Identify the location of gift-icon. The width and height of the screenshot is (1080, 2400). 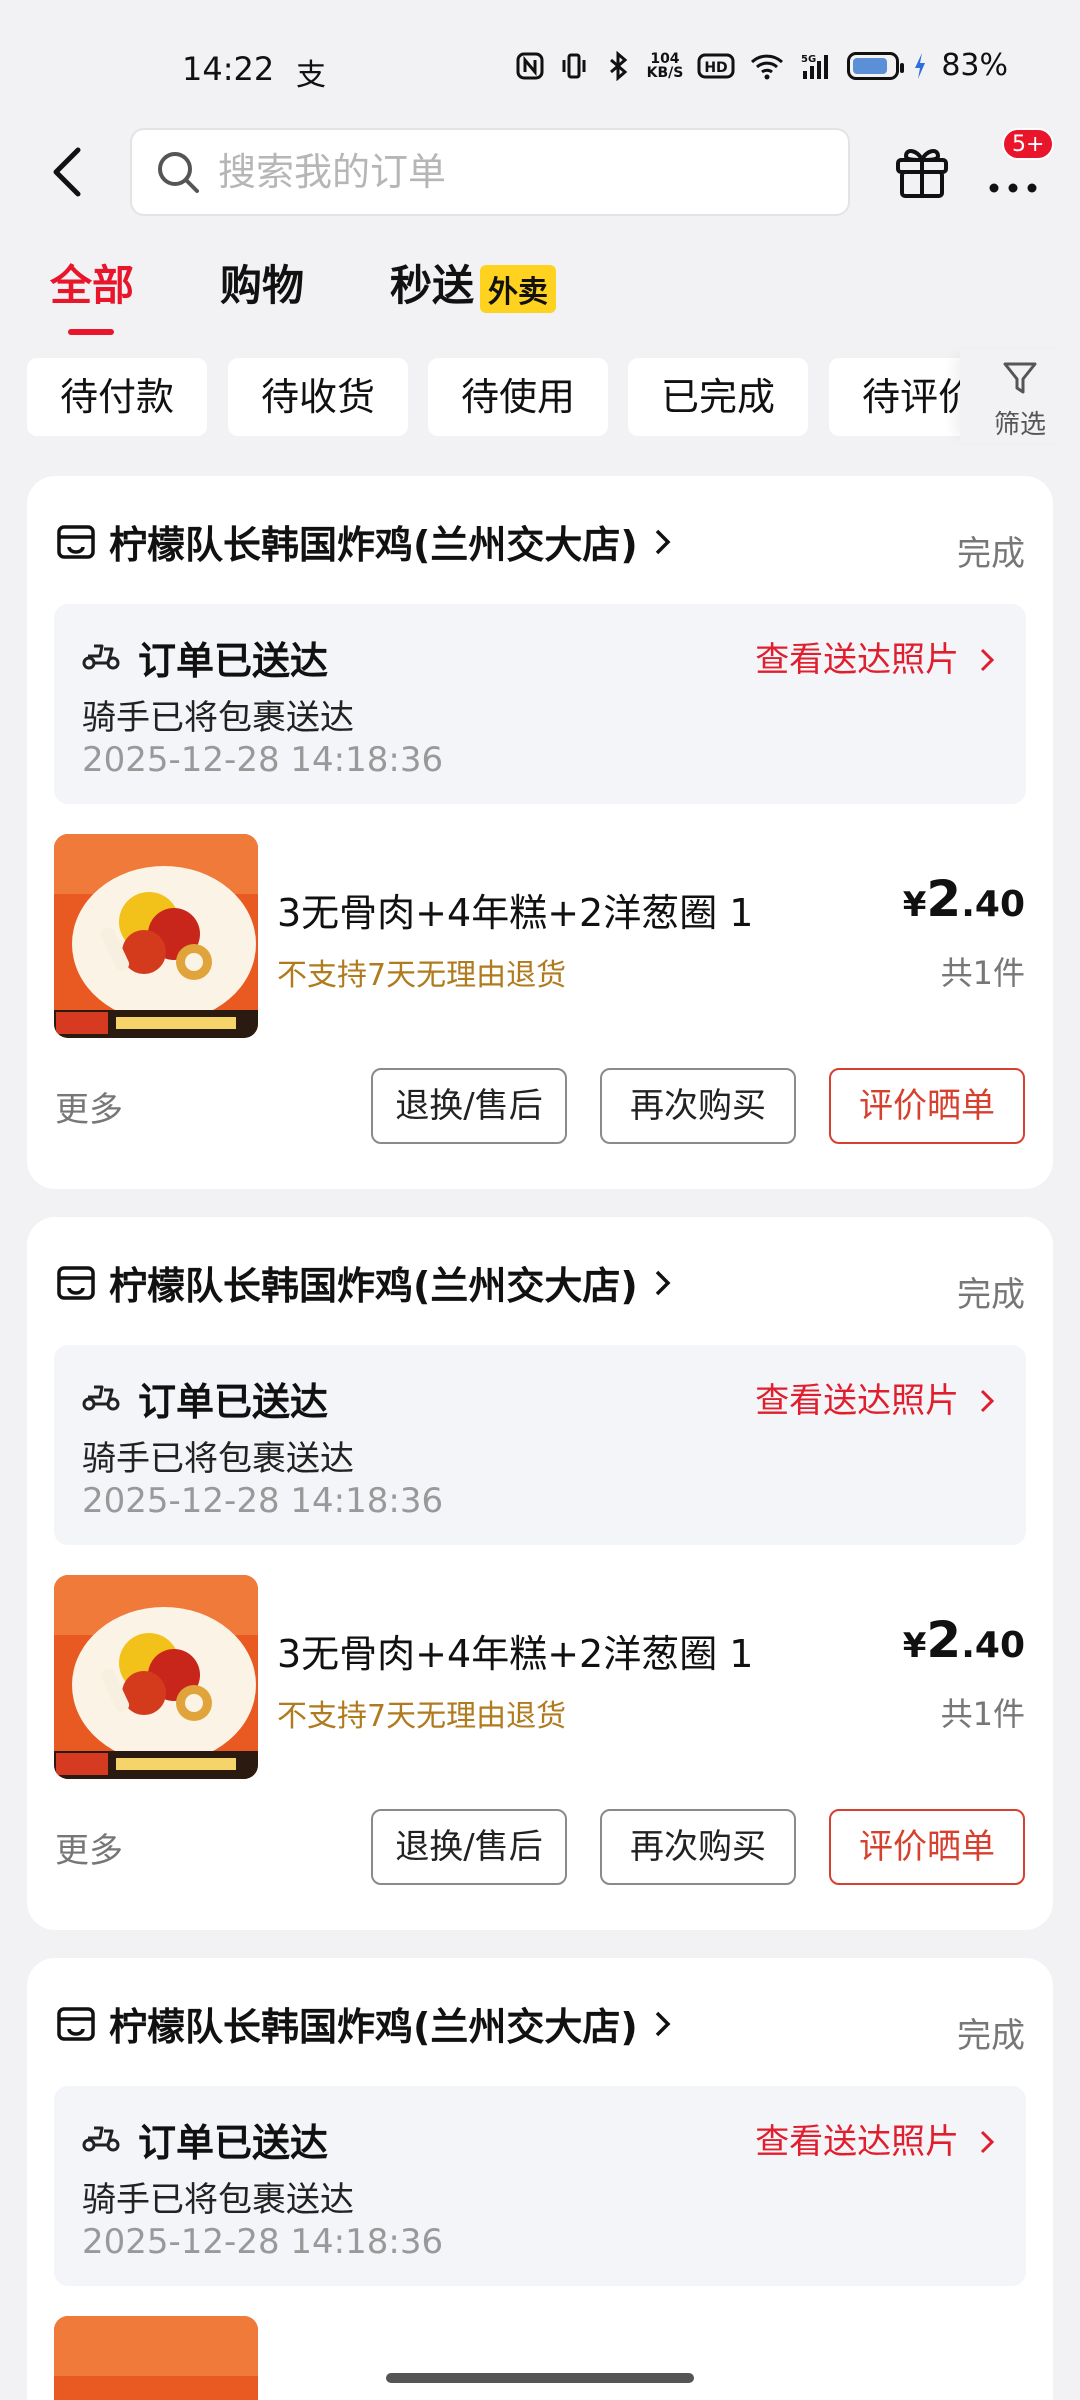
(922, 170).